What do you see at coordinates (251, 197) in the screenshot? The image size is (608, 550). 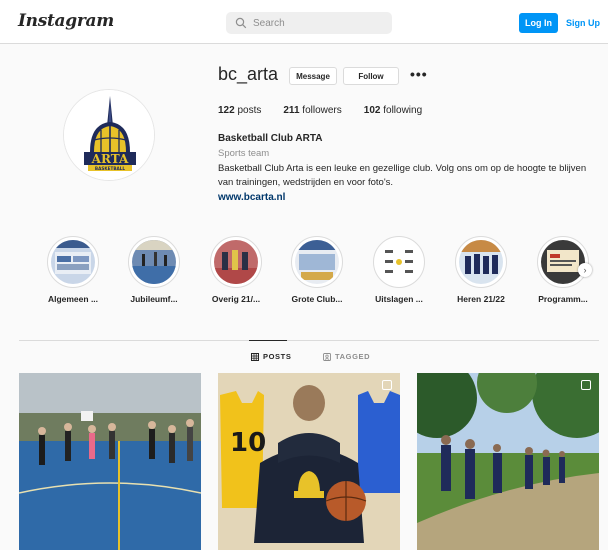 I see `profile-website-link: www.bcarta.nl` at bounding box center [251, 197].